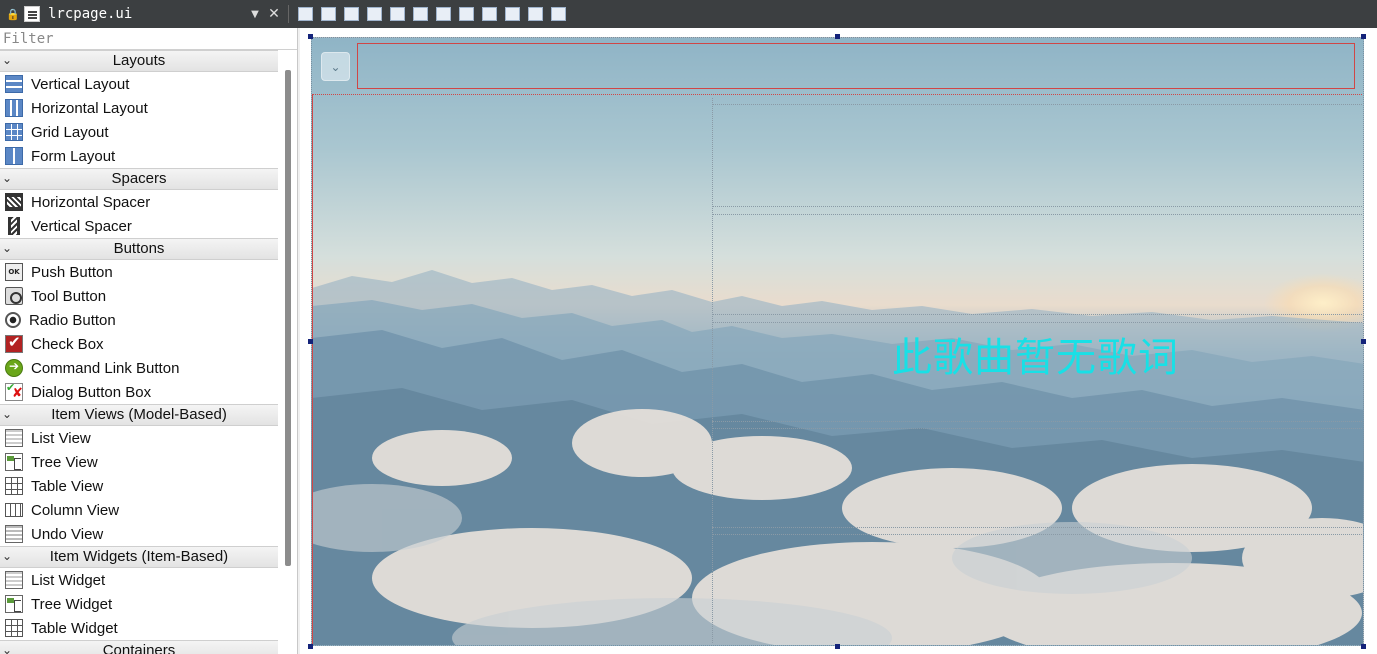  What do you see at coordinates (856, 66) in the screenshot?
I see `title-frame` at bounding box center [856, 66].